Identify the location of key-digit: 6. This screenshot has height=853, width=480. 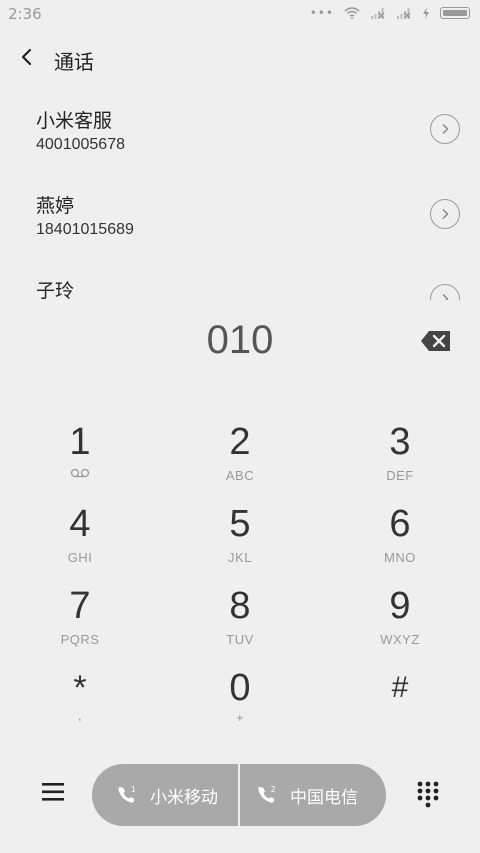
(400, 524).